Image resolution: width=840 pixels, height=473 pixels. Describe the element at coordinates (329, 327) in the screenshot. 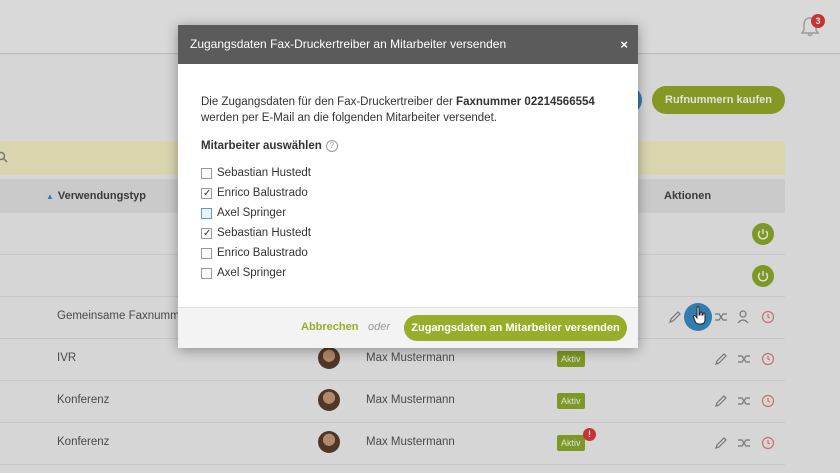

I see `cancel-button: Abbrechen` at that location.